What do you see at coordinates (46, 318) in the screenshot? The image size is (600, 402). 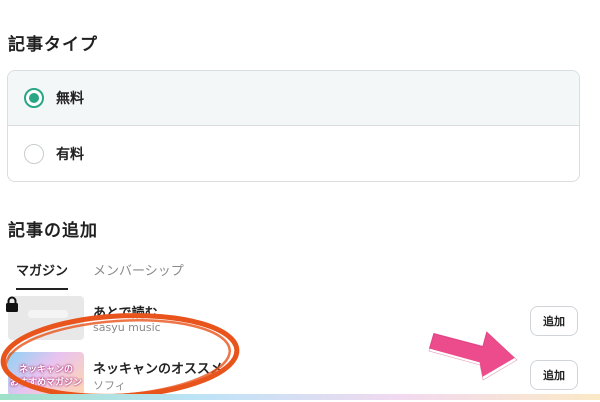 I see `magazine-thumbnail` at bounding box center [46, 318].